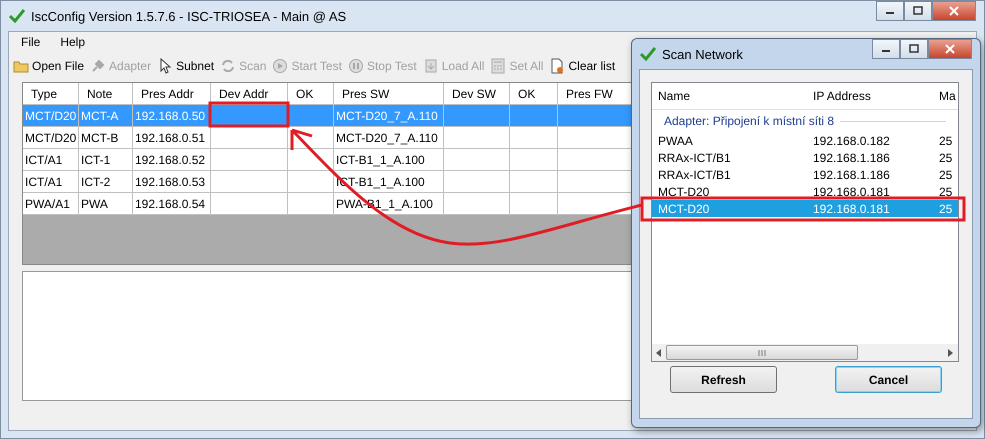 The image size is (985, 439). Describe the element at coordinates (185, 66) in the screenshot. I see `toolbar-button: Subnet` at that location.